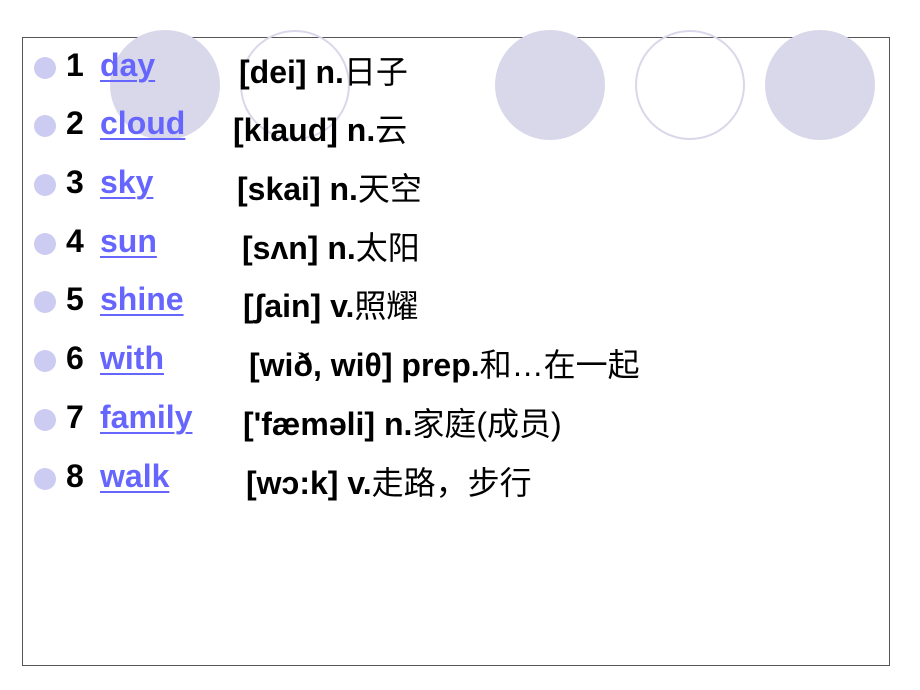 The image size is (920, 690). Describe the element at coordinates (364, 365) in the screenshot. I see `phonetic: [wið, wiθ] prep.` at that location.